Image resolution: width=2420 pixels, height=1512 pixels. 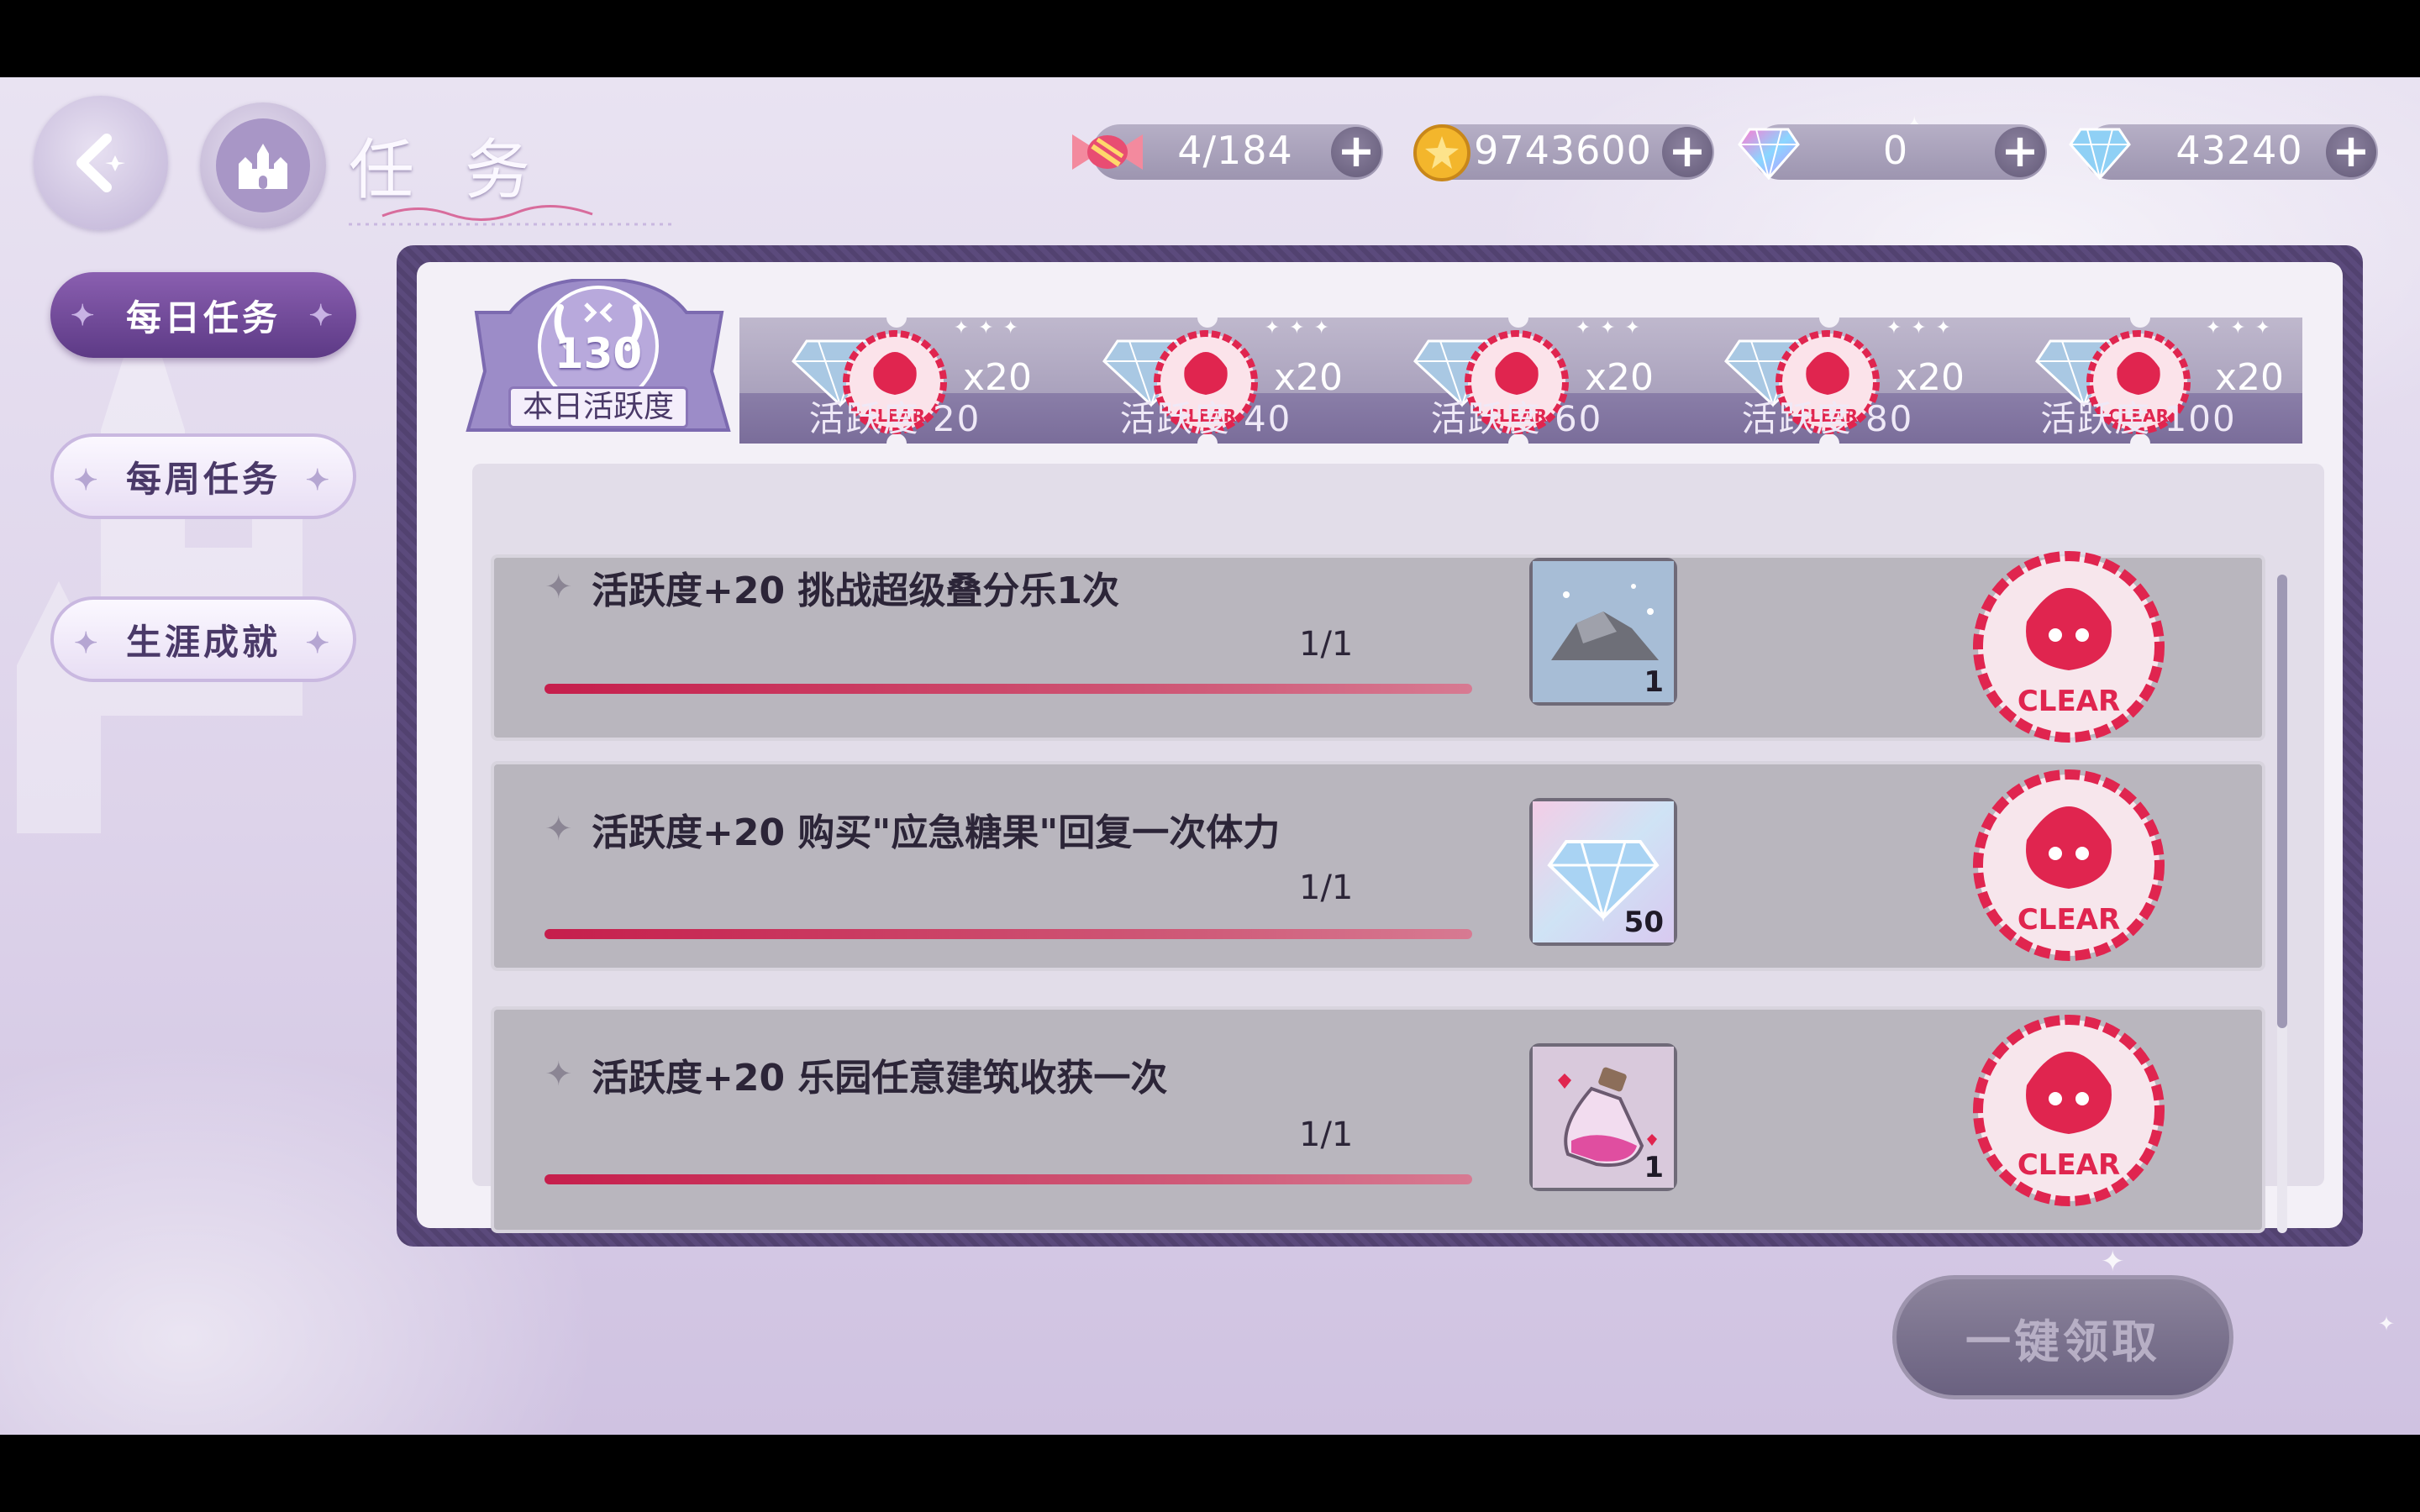 What do you see at coordinates (1378, 866) in the screenshot?
I see `task-row: ✦ 活跃度+20 购买"应急糖果"回复一次体力 1/1 50 CLEAR` at bounding box center [1378, 866].